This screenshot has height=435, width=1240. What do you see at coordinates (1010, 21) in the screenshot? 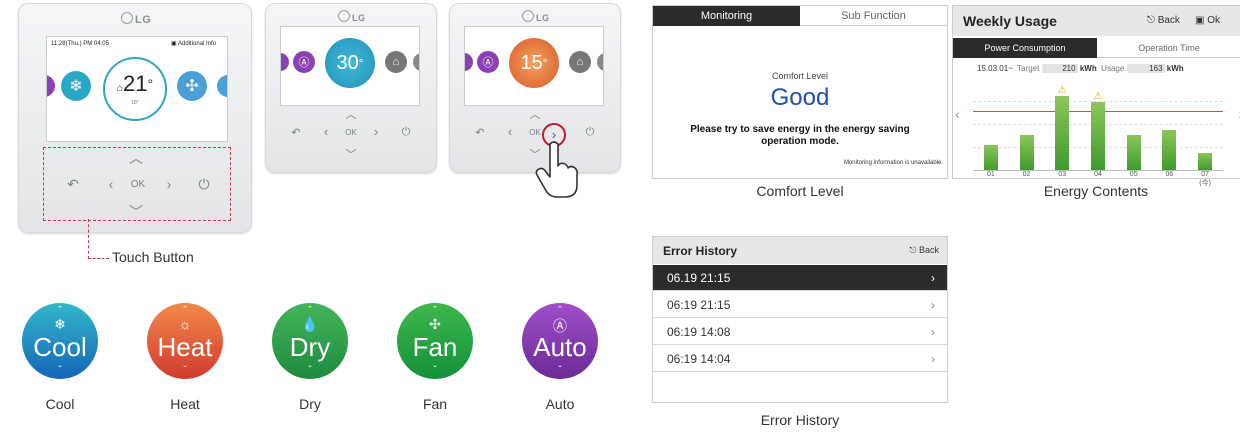
I see `energy-title: Weekly Usage` at bounding box center [1010, 21].